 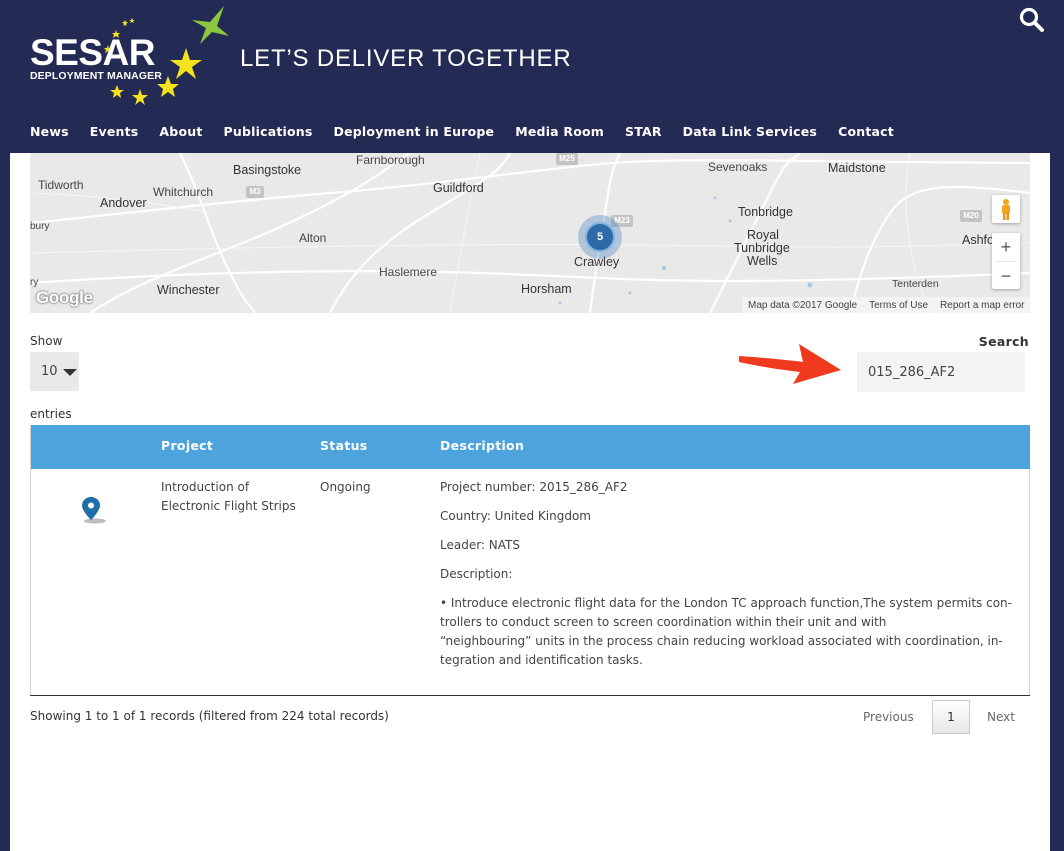 What do you see at coordinates (123, 203) in the screenshot?
I see `map-place-label: Andover` at bounding box center [123, 203].